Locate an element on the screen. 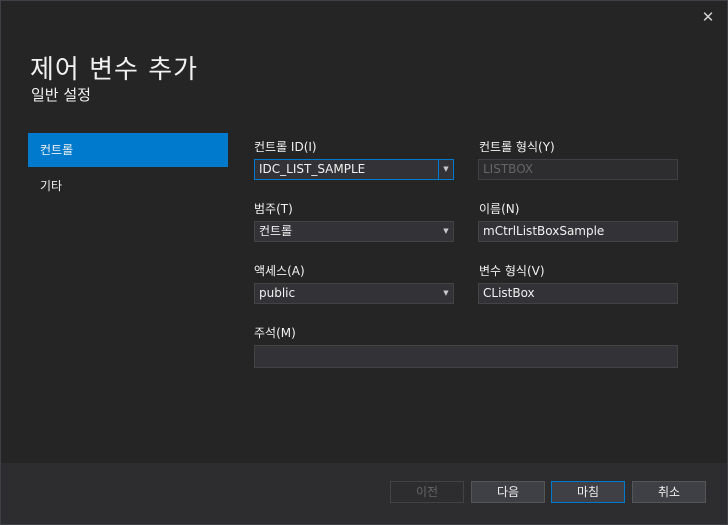  category-label: 범주(T) is located at coordinates (273, 209).